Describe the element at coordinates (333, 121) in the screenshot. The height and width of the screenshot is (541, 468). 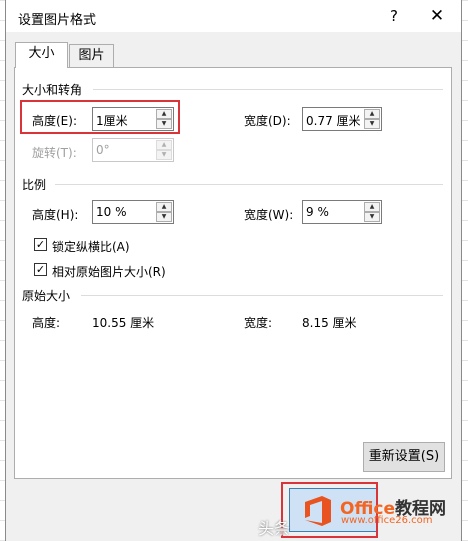
I see `width-value: 0.77 厘米` at that location.